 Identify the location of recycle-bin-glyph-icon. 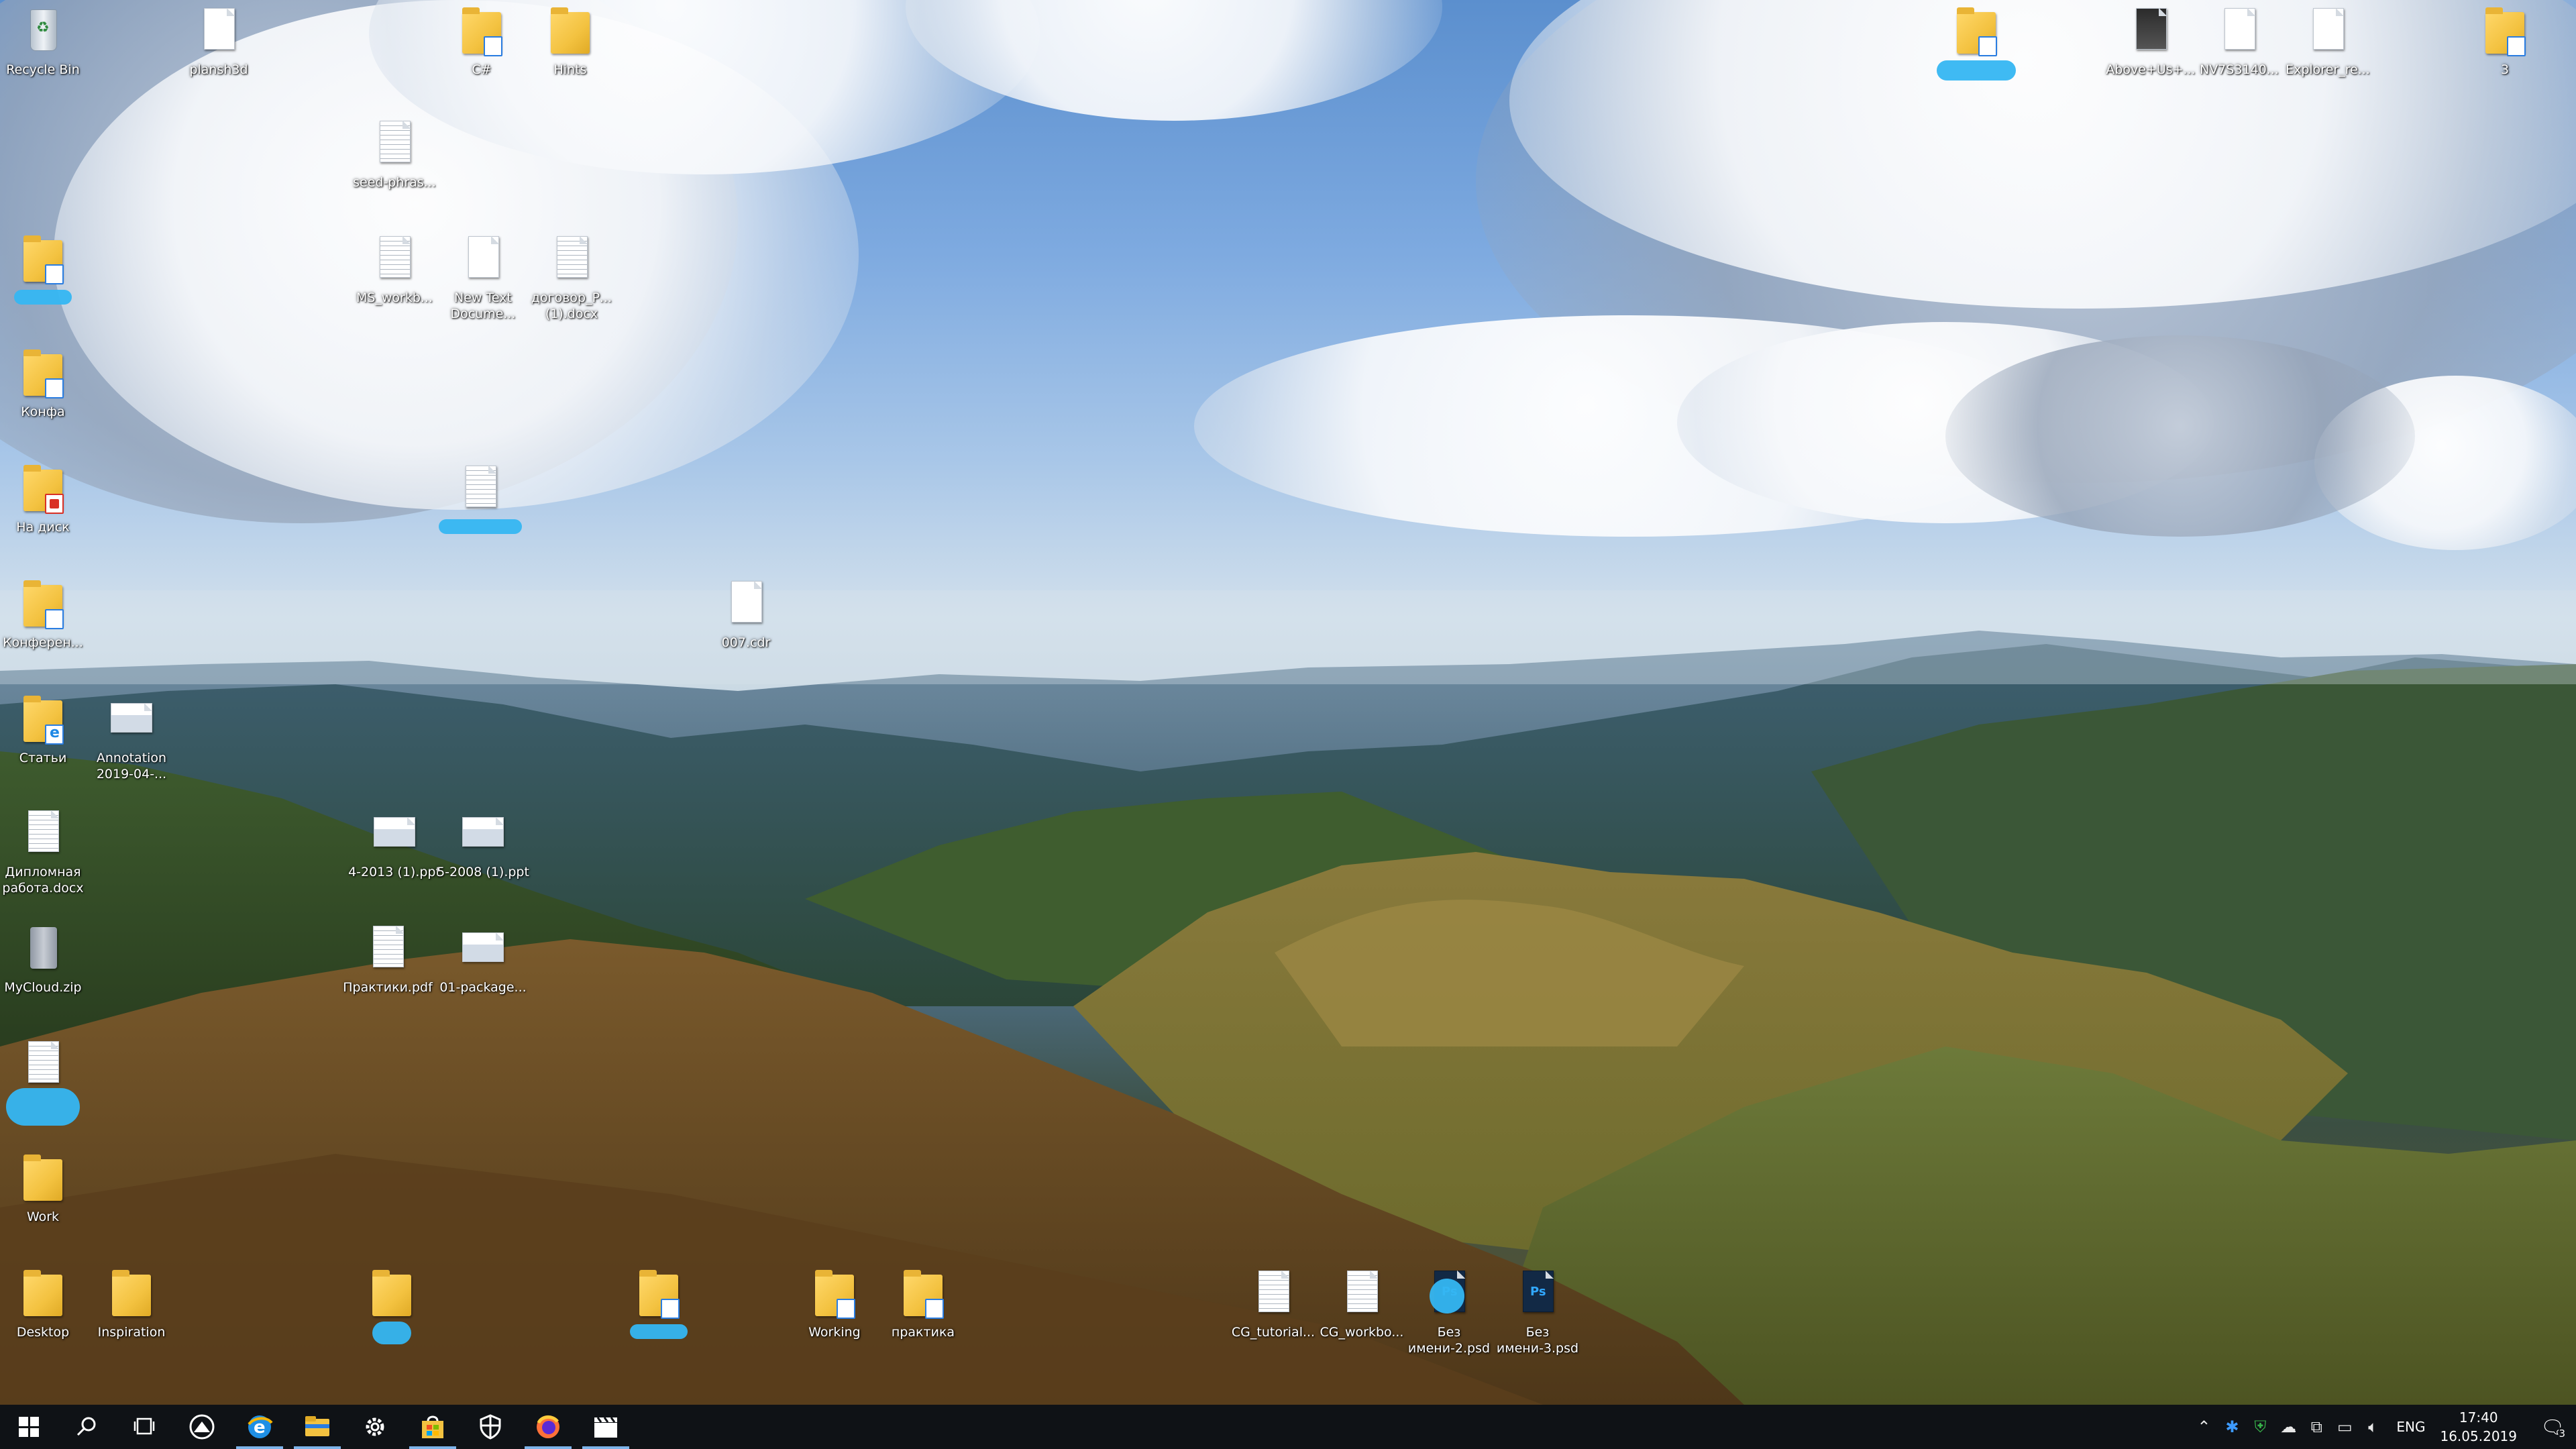
(43, 30).